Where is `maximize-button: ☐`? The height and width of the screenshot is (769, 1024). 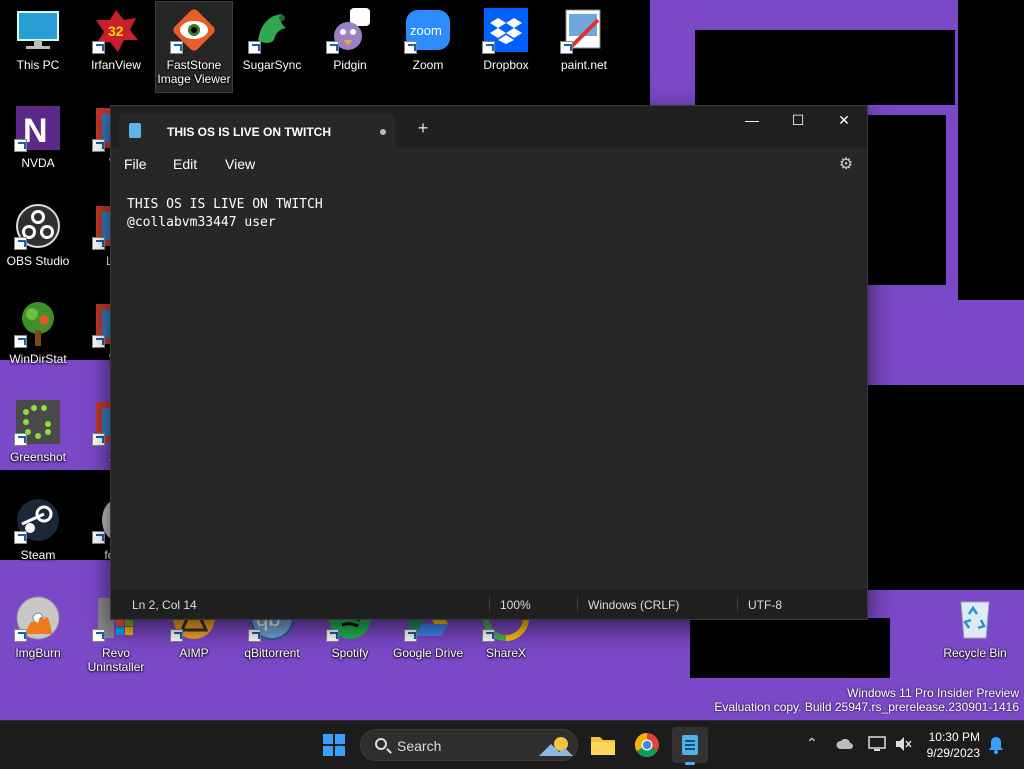
maximize-button: ☐ is located at coordinates (798, 121).